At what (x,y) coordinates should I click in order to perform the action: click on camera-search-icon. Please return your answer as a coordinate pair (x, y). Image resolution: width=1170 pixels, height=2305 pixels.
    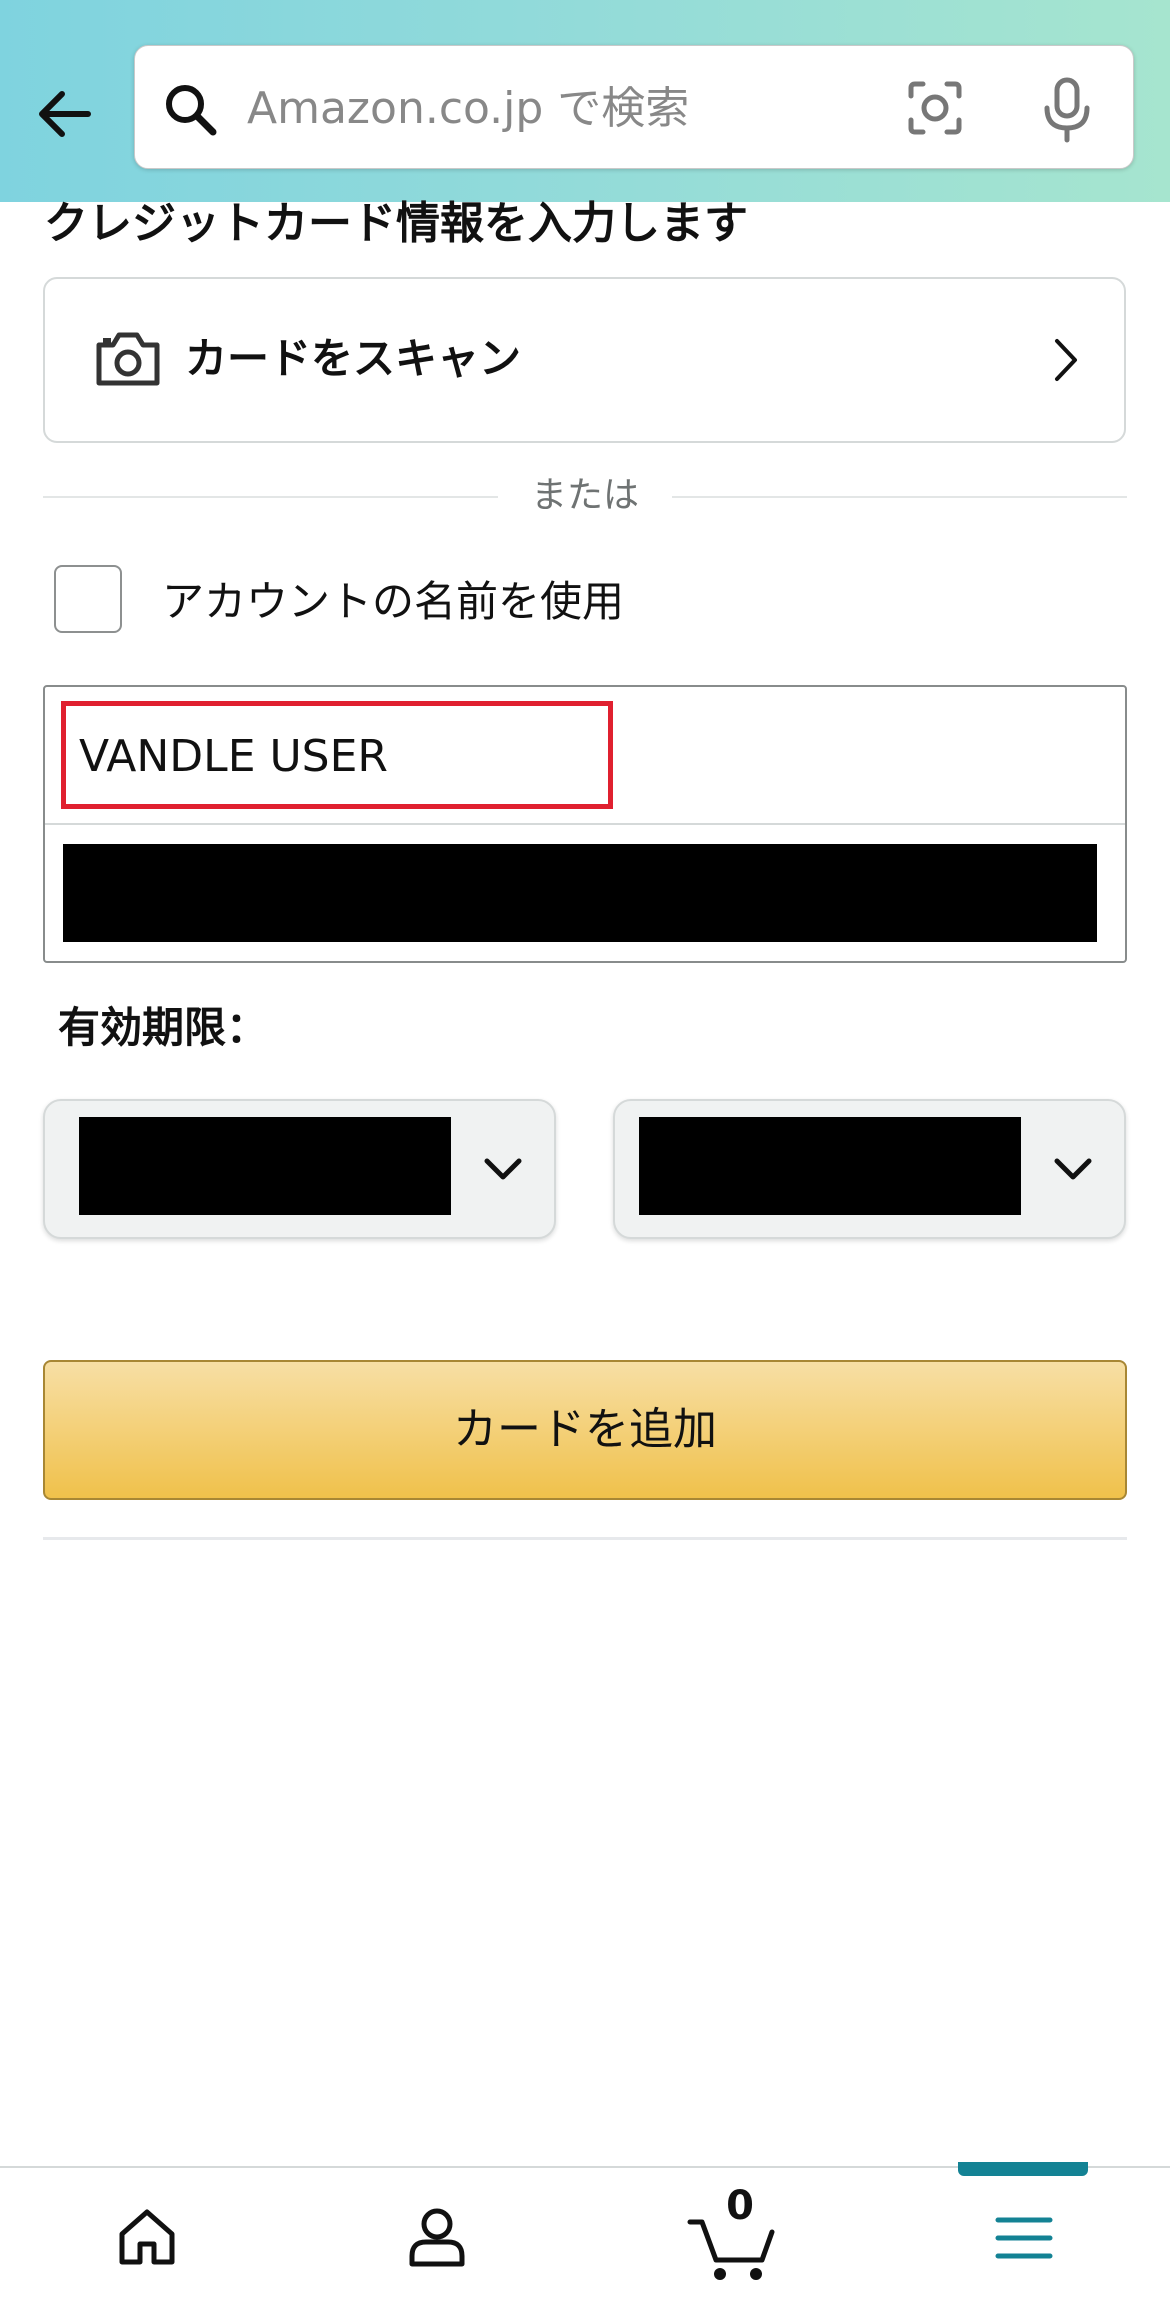
    Looking at the image, I should click on (935, 108).